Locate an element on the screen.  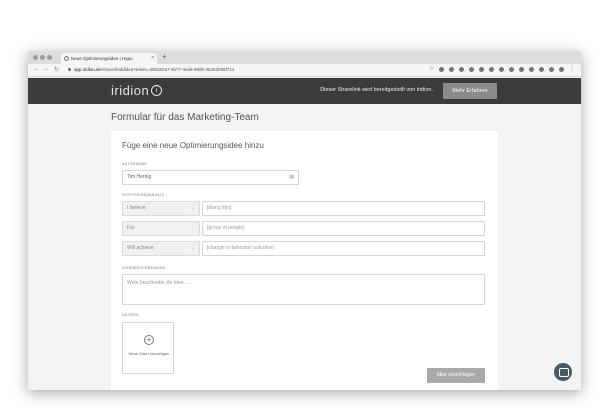
minimize-window-button is located at coordinates (42, 57).